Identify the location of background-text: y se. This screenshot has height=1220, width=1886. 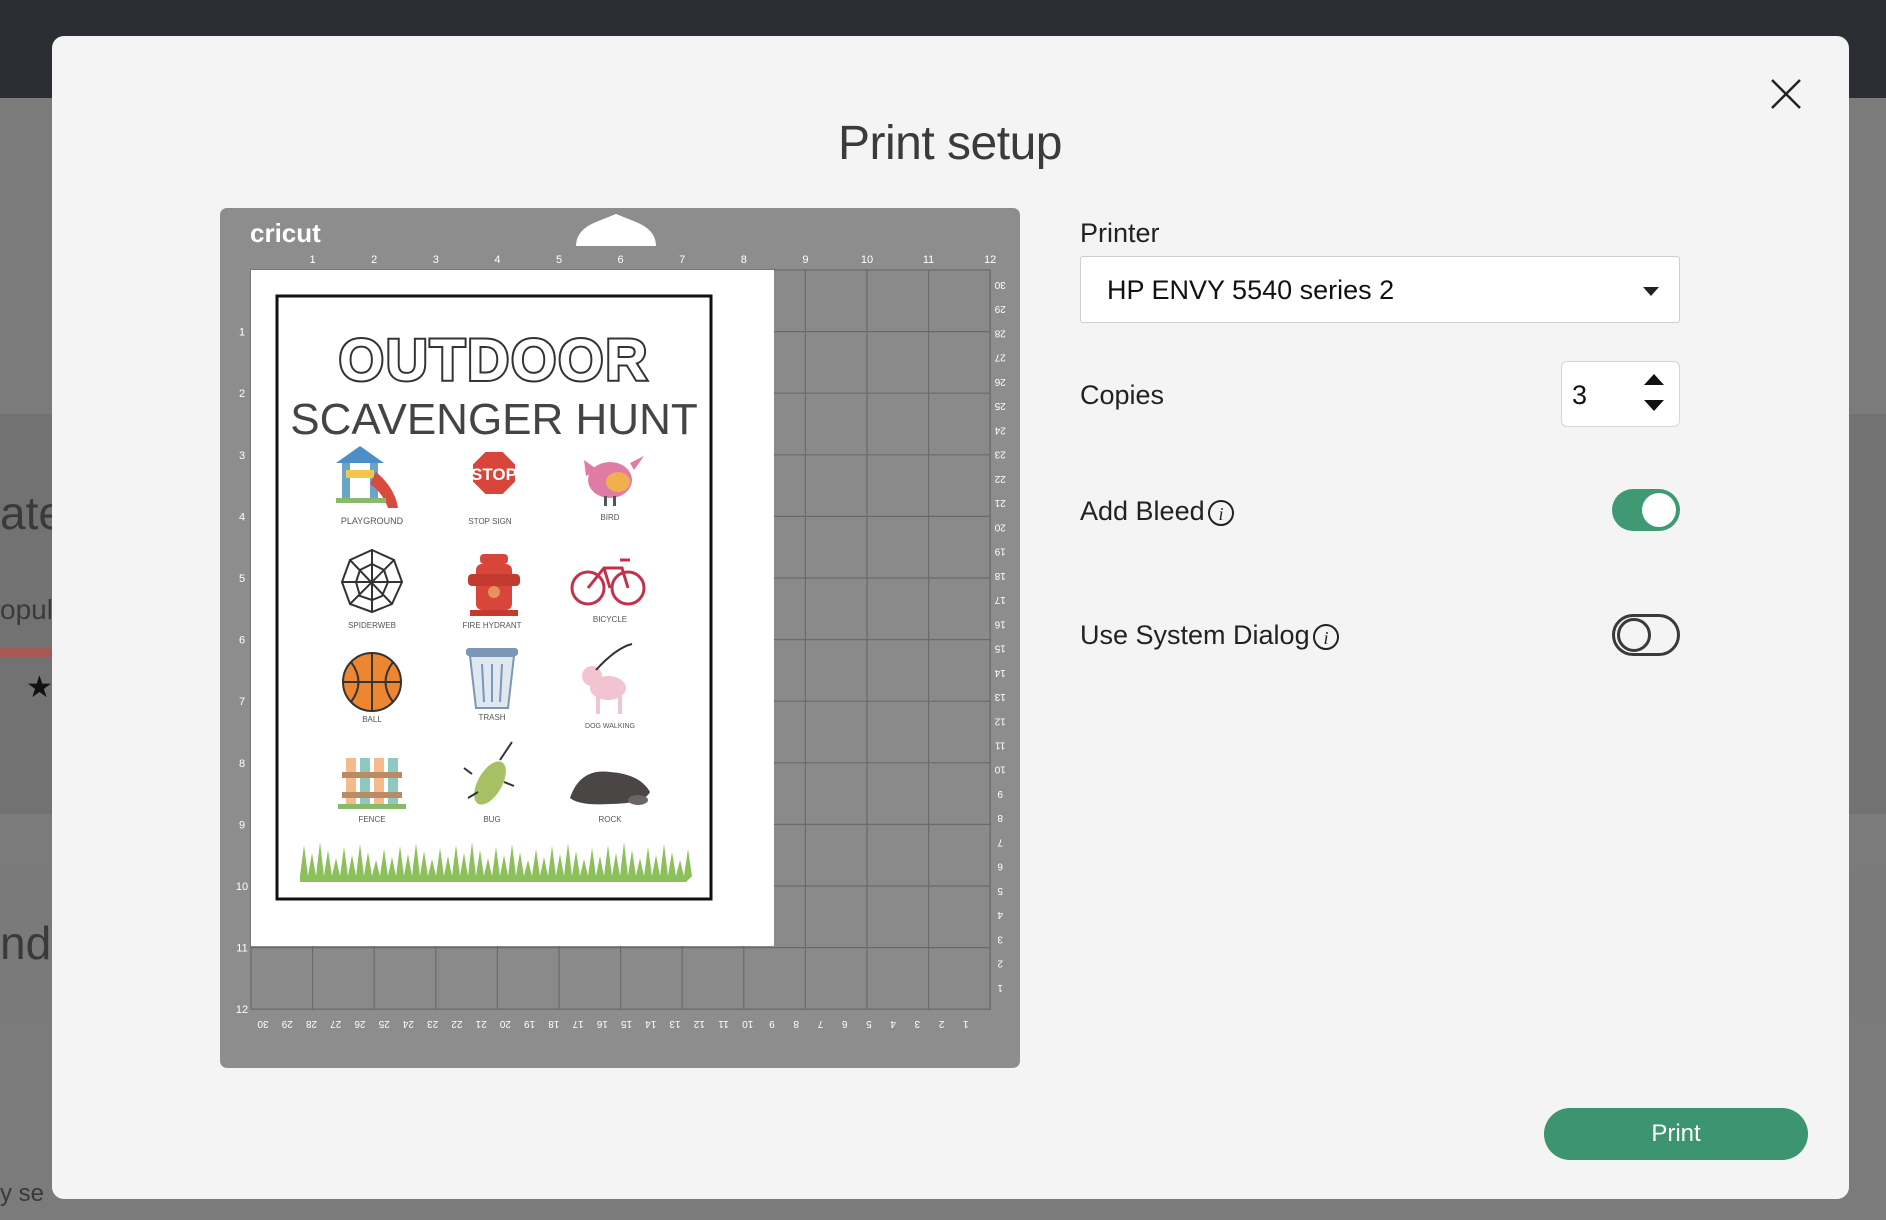
(22, 1193).